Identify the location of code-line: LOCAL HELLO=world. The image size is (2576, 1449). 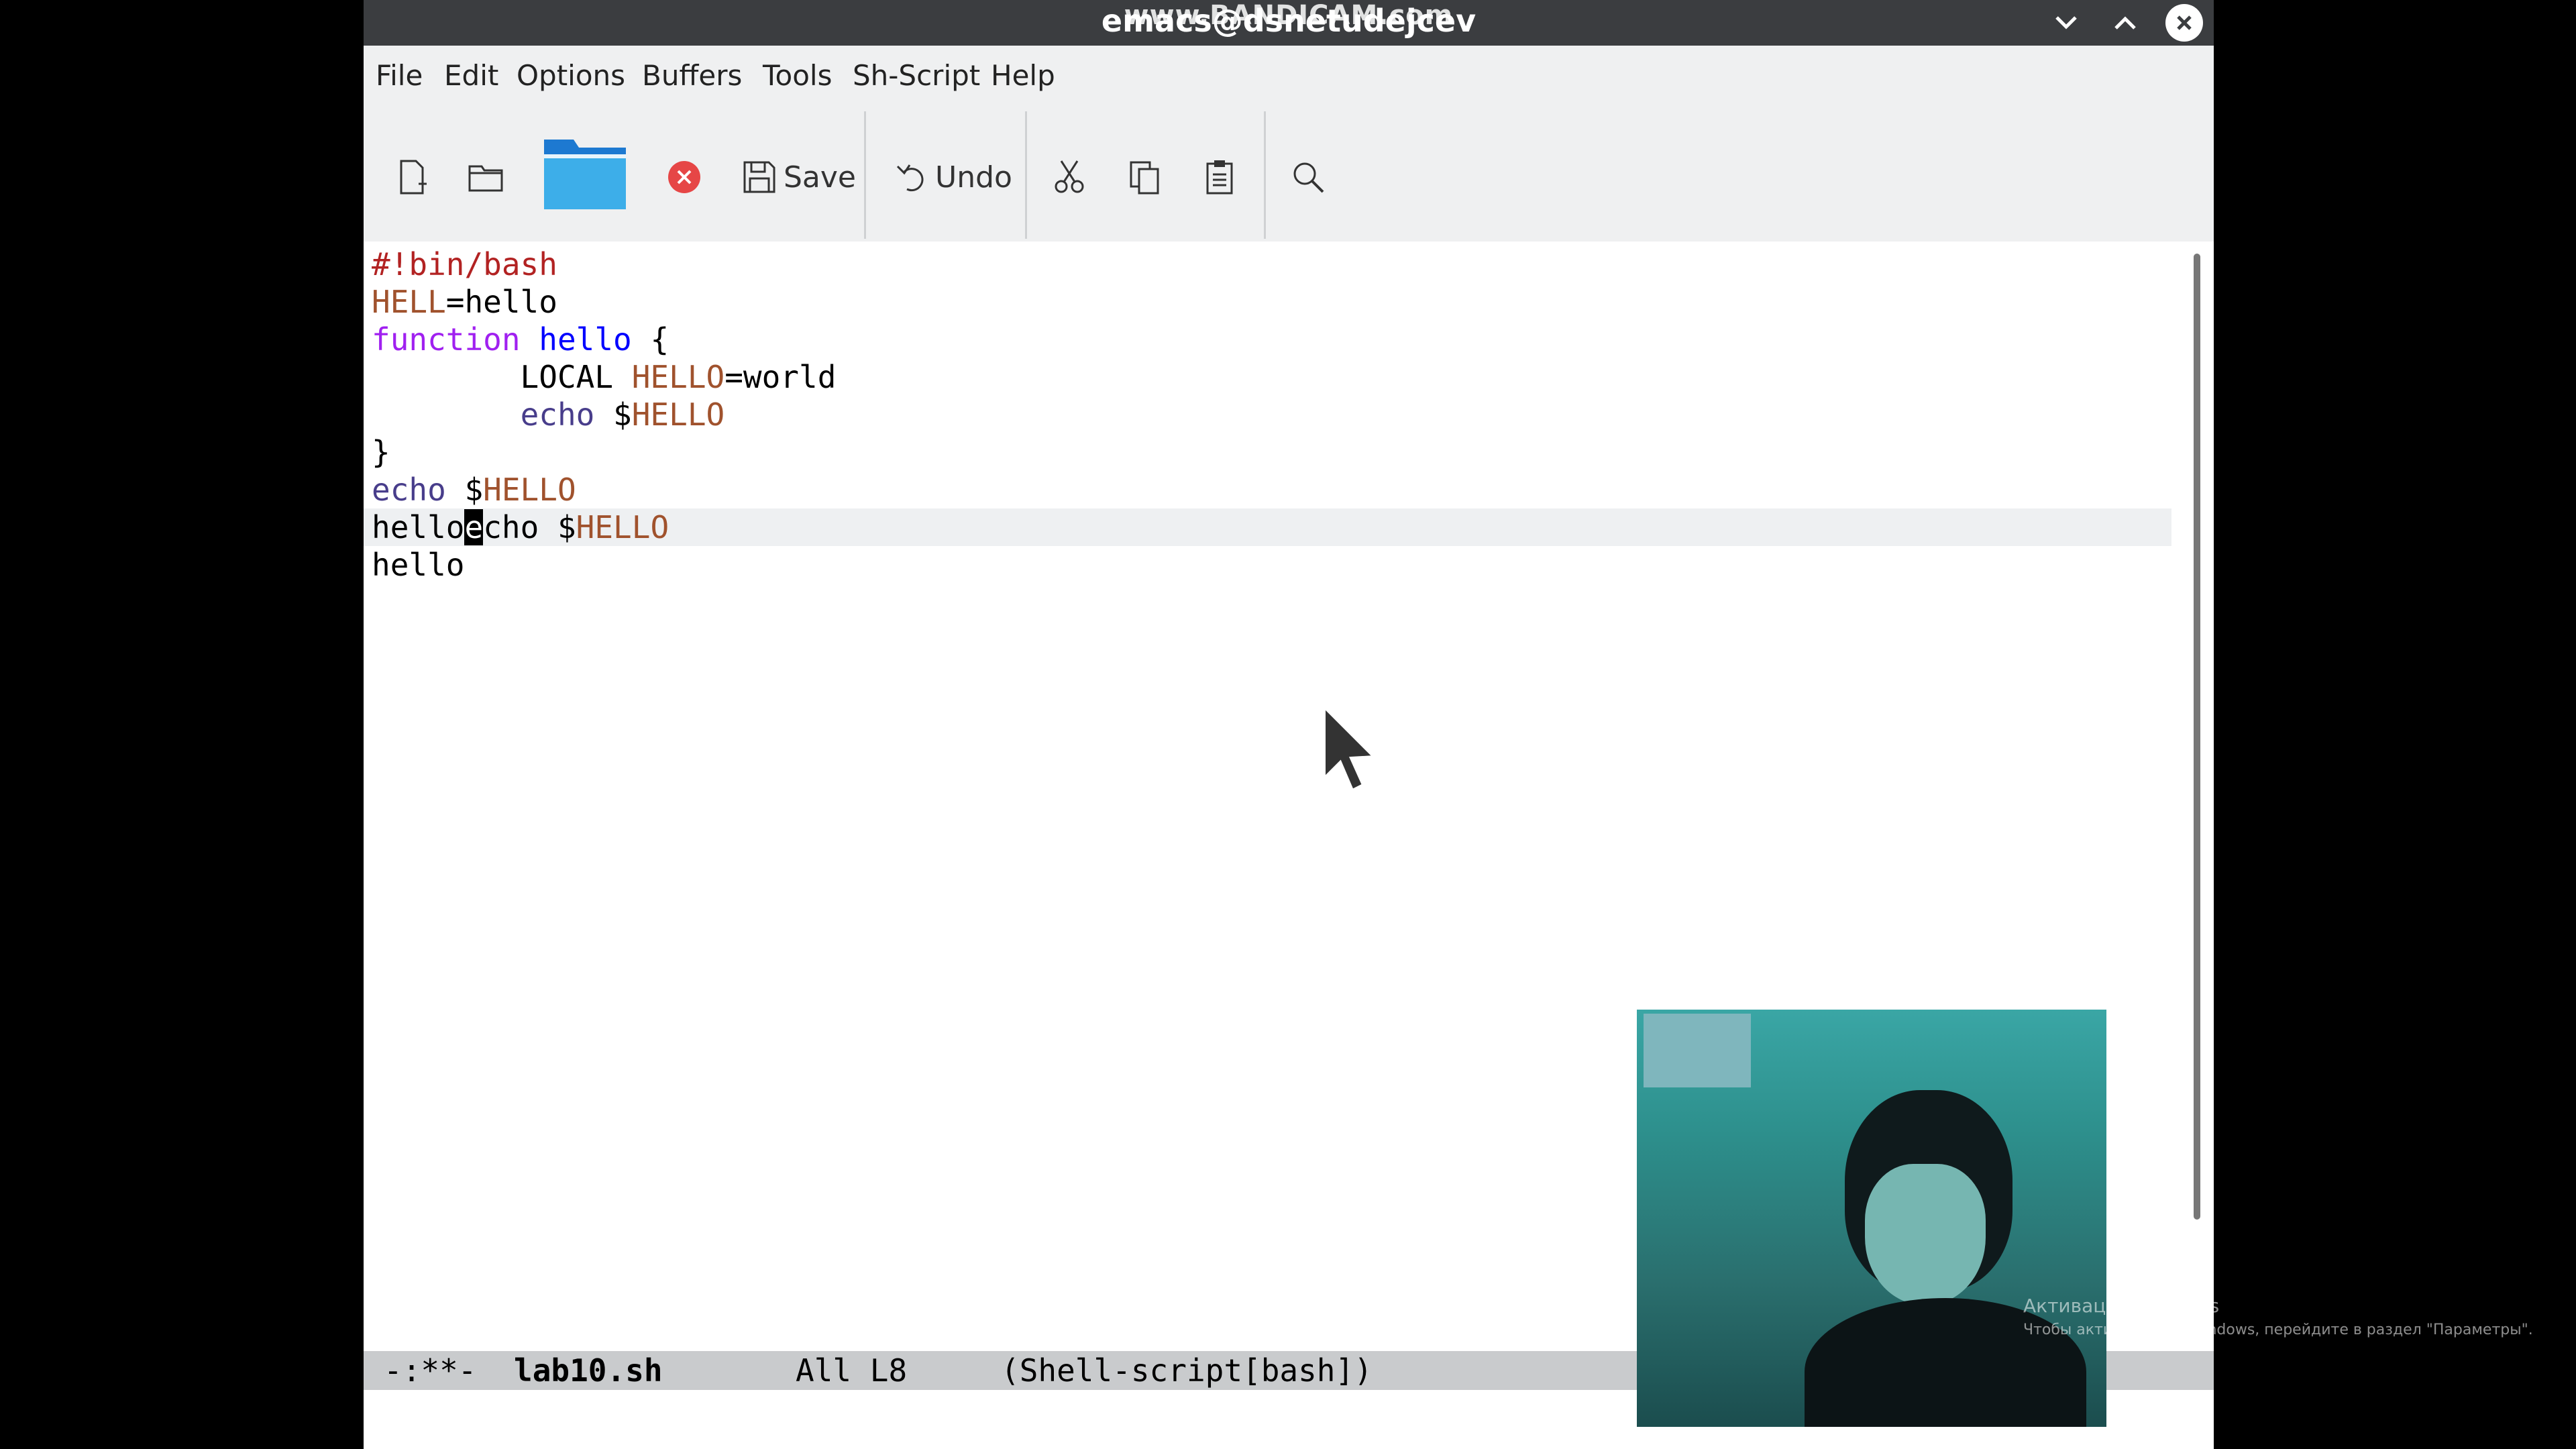
(604, 377).